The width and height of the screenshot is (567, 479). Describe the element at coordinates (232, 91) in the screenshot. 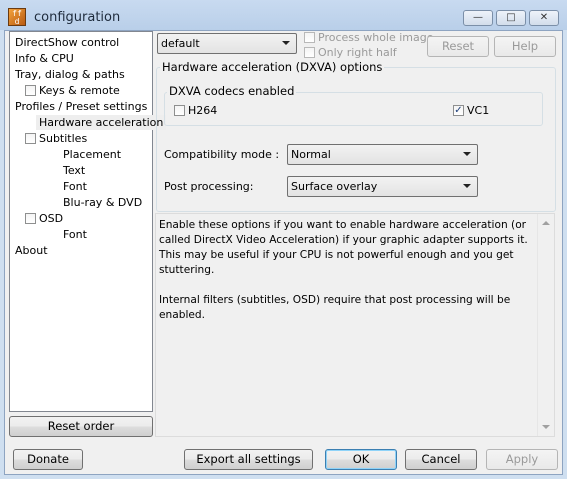

I see `dxva-codecs-title: DXVA codecs enabled` at that location.